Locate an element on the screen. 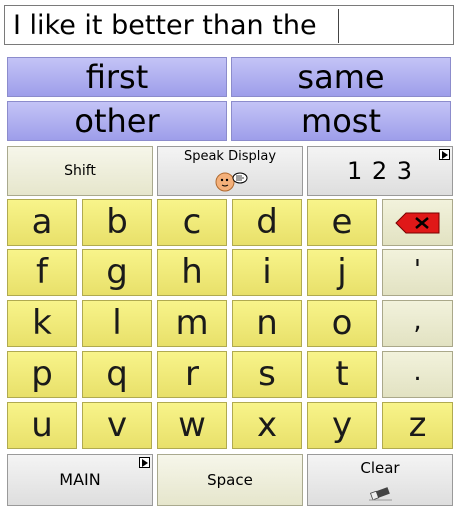 This screenshot has height=513, width=460. key-f: f is located at coordinates (42, 272).